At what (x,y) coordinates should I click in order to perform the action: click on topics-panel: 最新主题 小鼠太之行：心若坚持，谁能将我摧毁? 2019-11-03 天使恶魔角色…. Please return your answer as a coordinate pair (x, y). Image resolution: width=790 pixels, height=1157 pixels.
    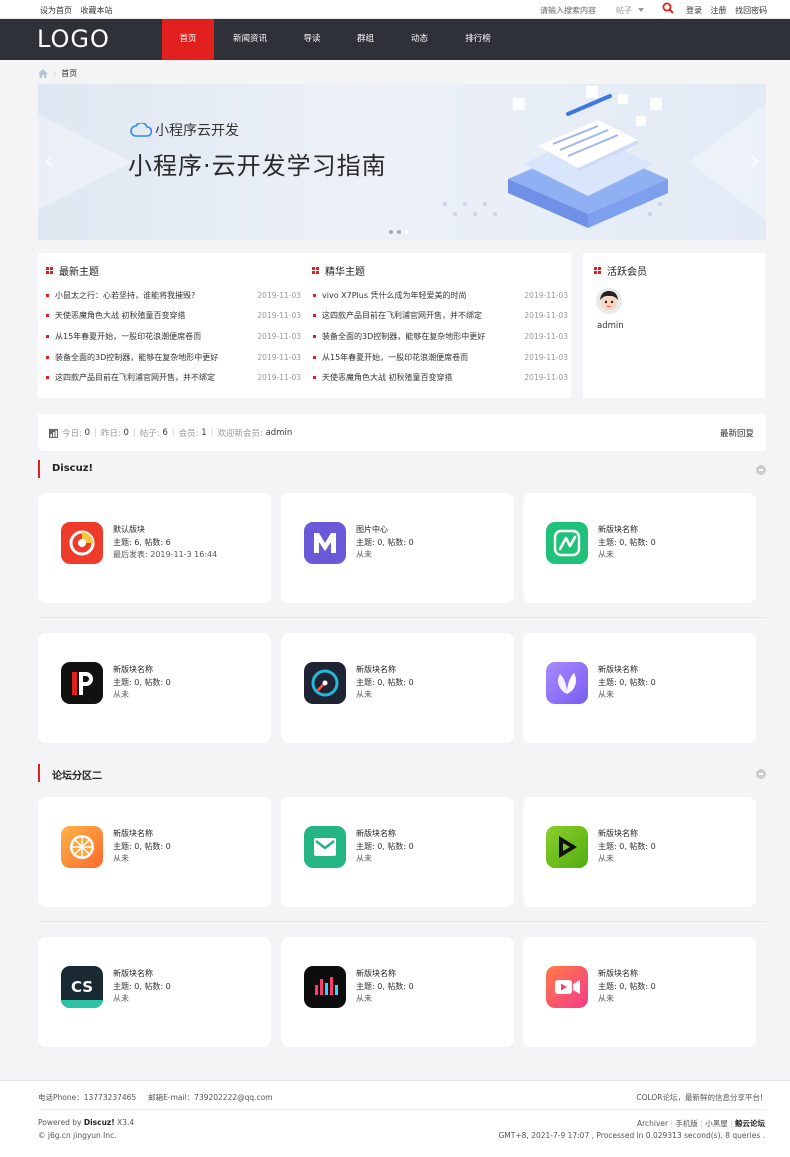
    Looking at the image, I should click on (304, 325).